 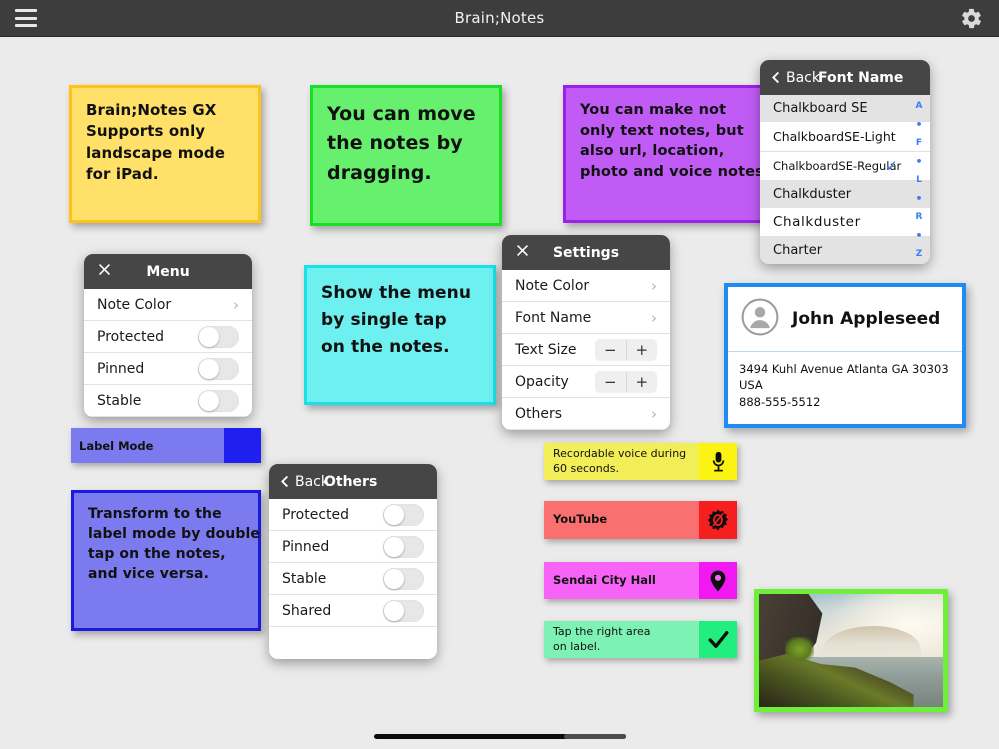 What do you see at coordinates (353, 547) in the screenshot?
I see `others-row-pinned: Pinned` at bounding box center [353, 547].